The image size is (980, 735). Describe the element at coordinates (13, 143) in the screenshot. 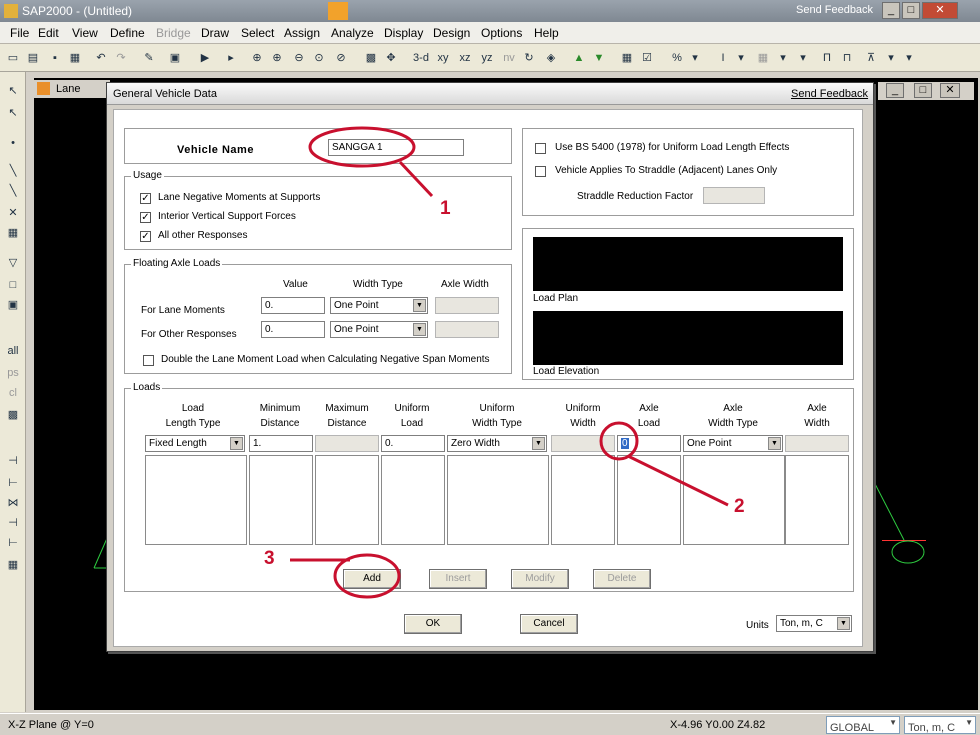

I see `point-icon: •` at that location.